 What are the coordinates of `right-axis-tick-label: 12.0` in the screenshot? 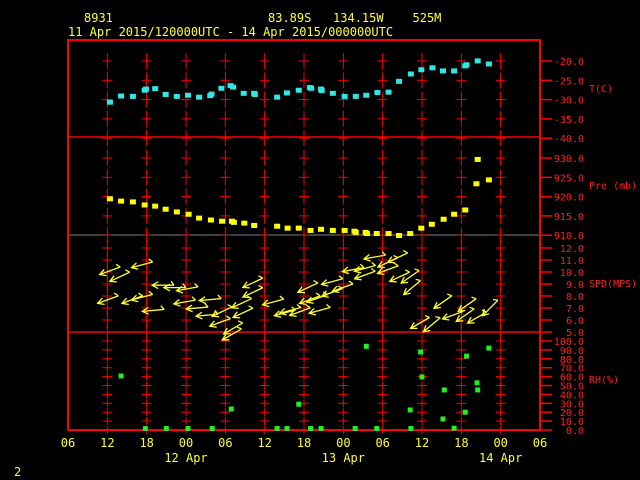 It's located at (572, 249).